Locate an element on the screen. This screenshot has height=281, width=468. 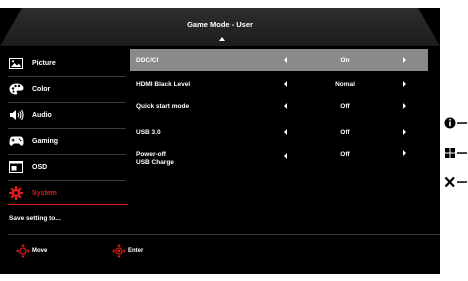
sidebar-item-label: Picture is located at coordinates (44, 63).